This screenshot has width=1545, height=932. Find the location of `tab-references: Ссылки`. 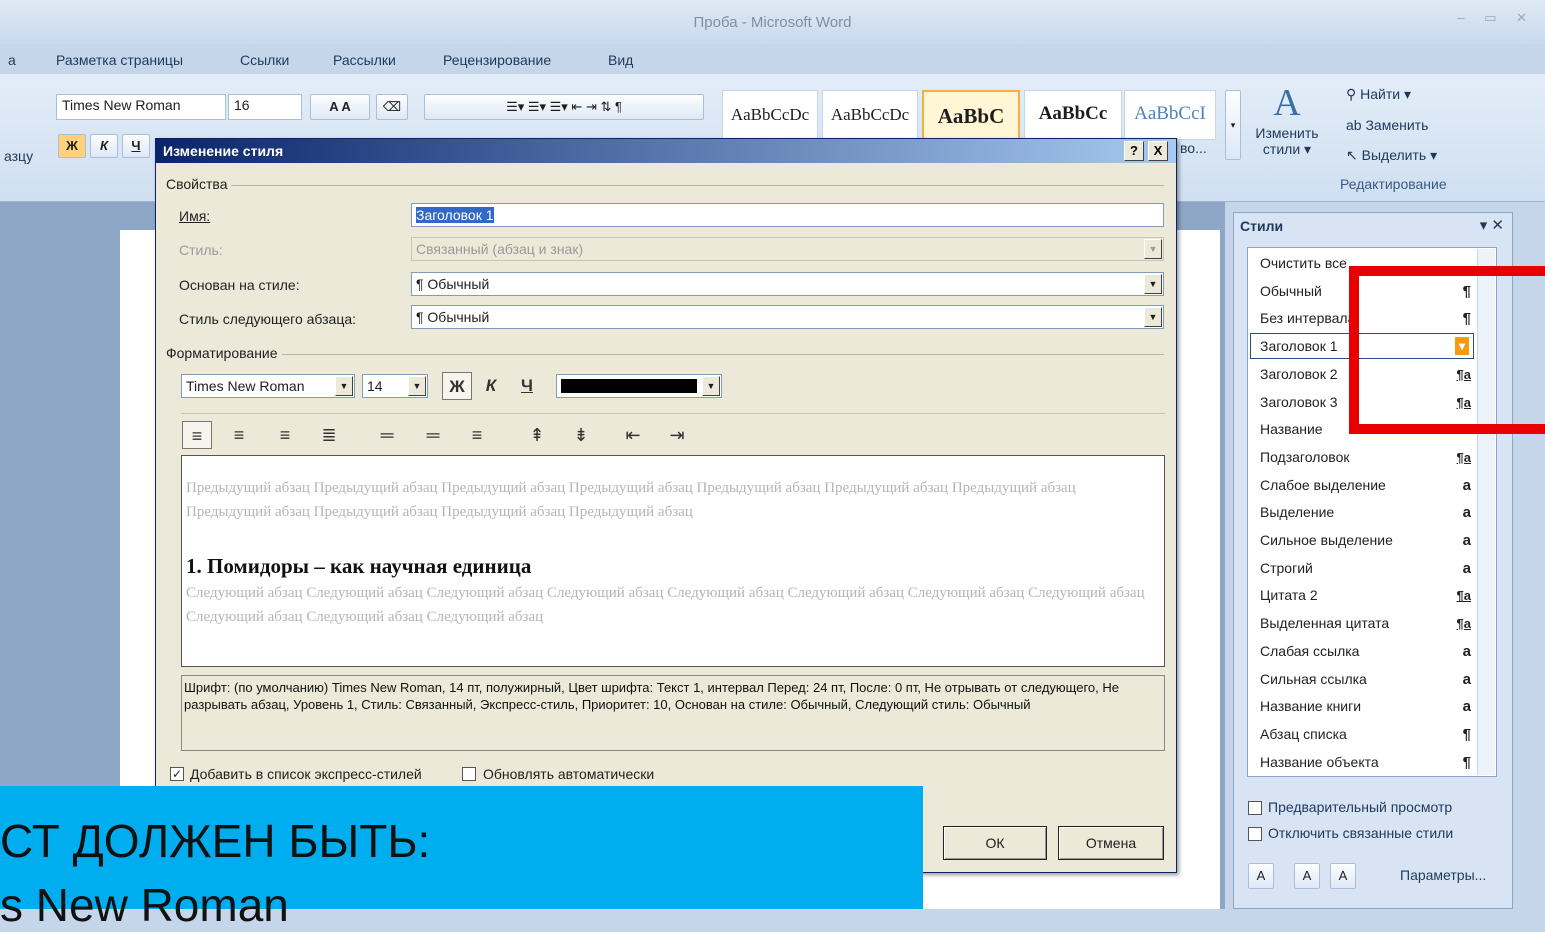

tab-references: Ссылки is located at coordinates (264, 60).